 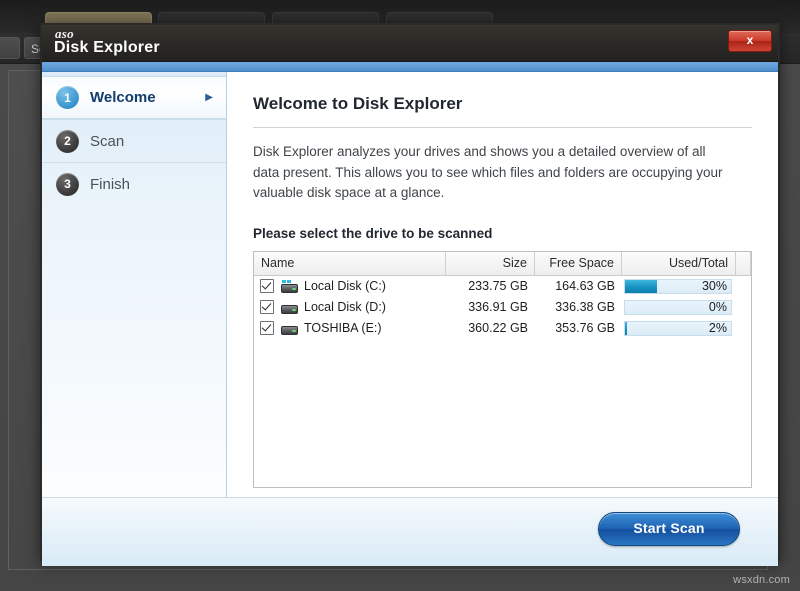 I want to click on sidebar-item-finish: 3 Finish, so click(x=134, y=183).